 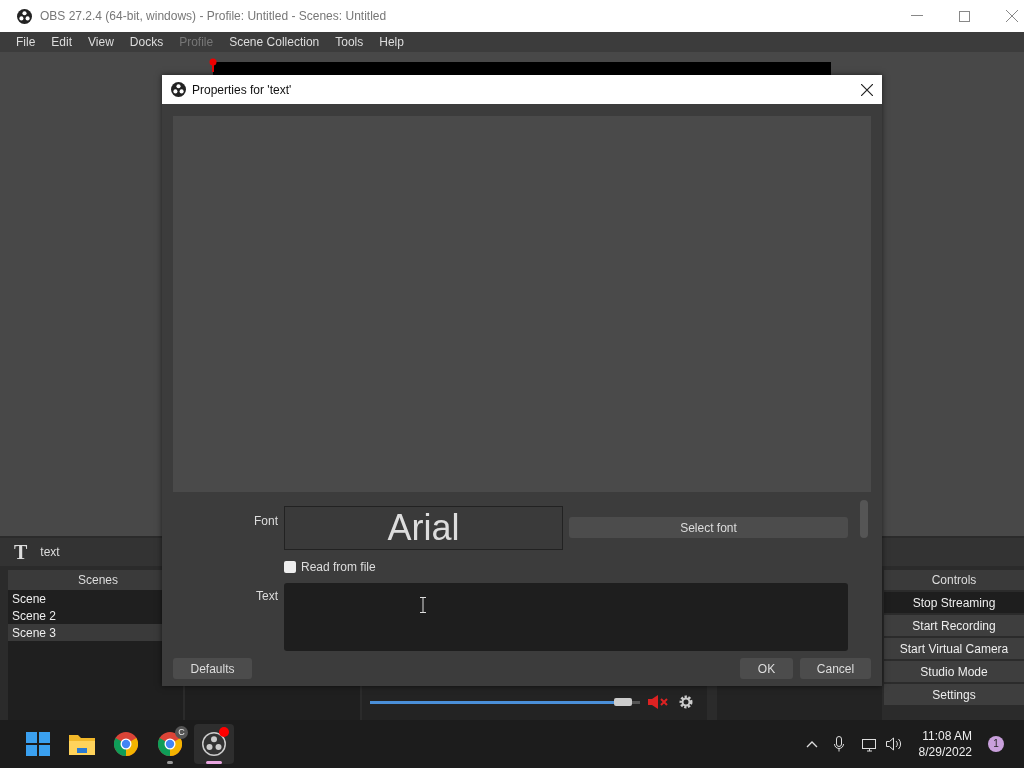 I want to click on menu-item: Tools, so click(x=349, y=42).